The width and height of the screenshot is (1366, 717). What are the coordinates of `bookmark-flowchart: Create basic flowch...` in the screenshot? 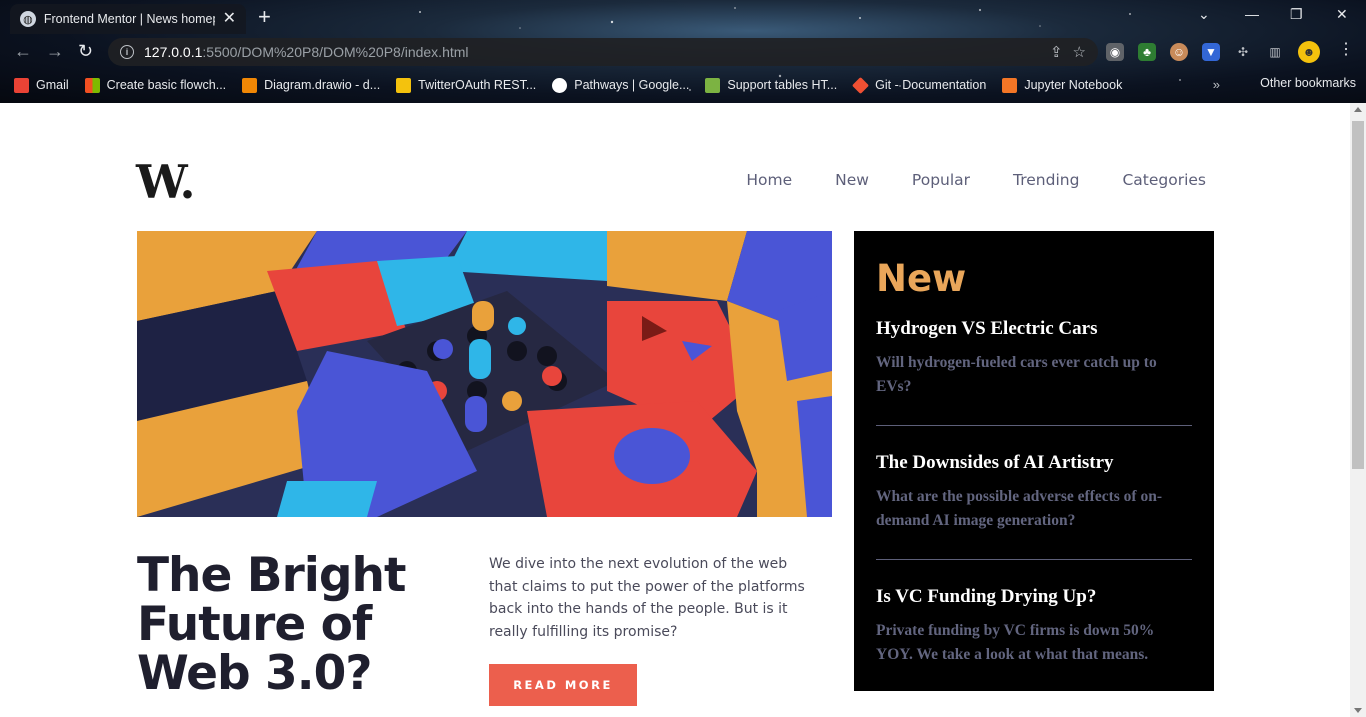 It's located at (155, 85).